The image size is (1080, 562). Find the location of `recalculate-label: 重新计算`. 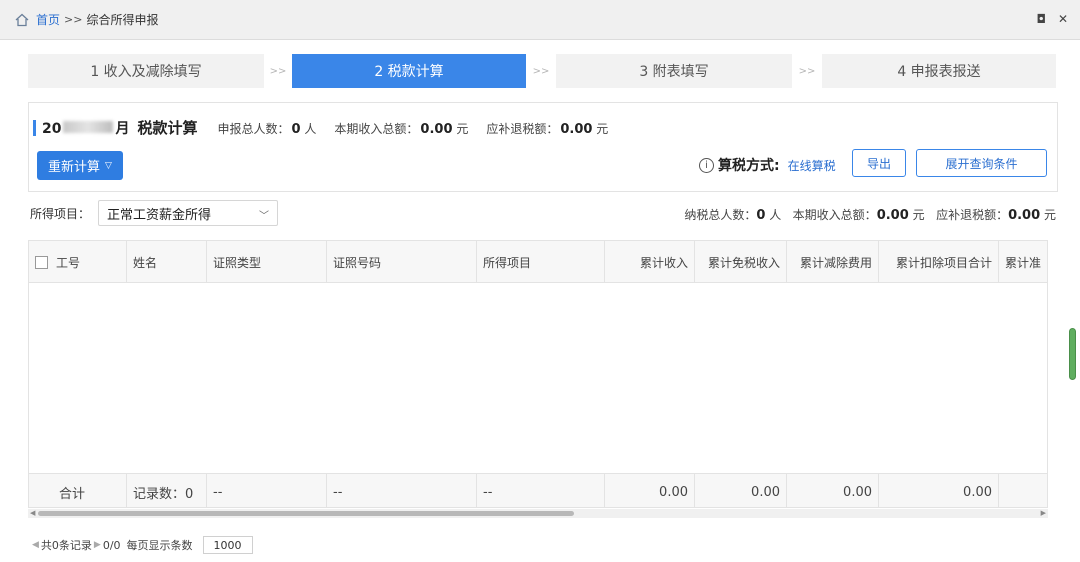

recalculate-label: 重新计算 is located at coordinates (74, 167).